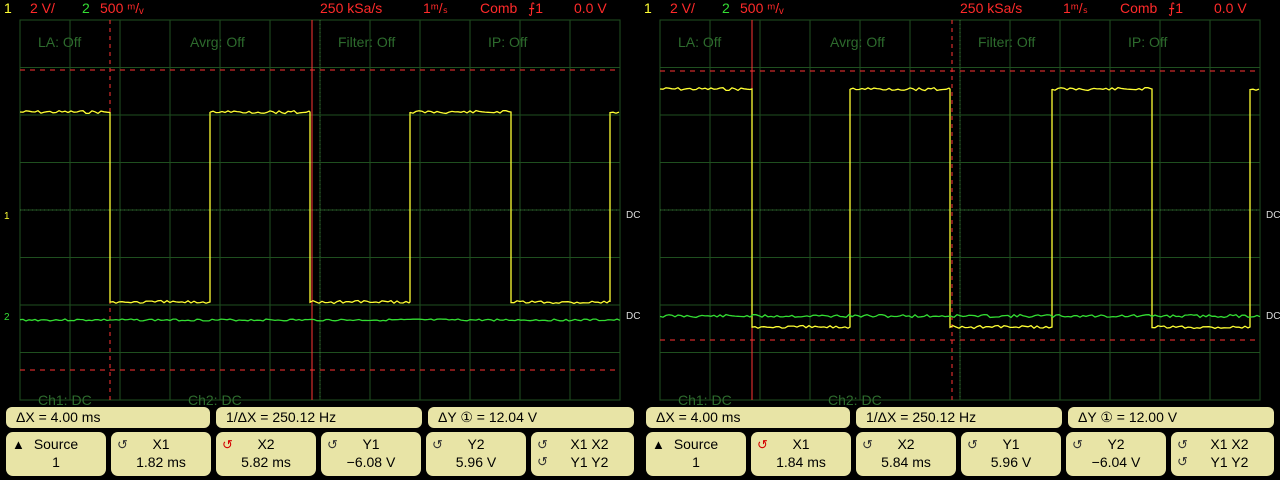 The image size is (1280, 480). Describe the element at coordinates (906, 462) in the screenshot. I see `softkey-value: 5.84 ms` at that location.